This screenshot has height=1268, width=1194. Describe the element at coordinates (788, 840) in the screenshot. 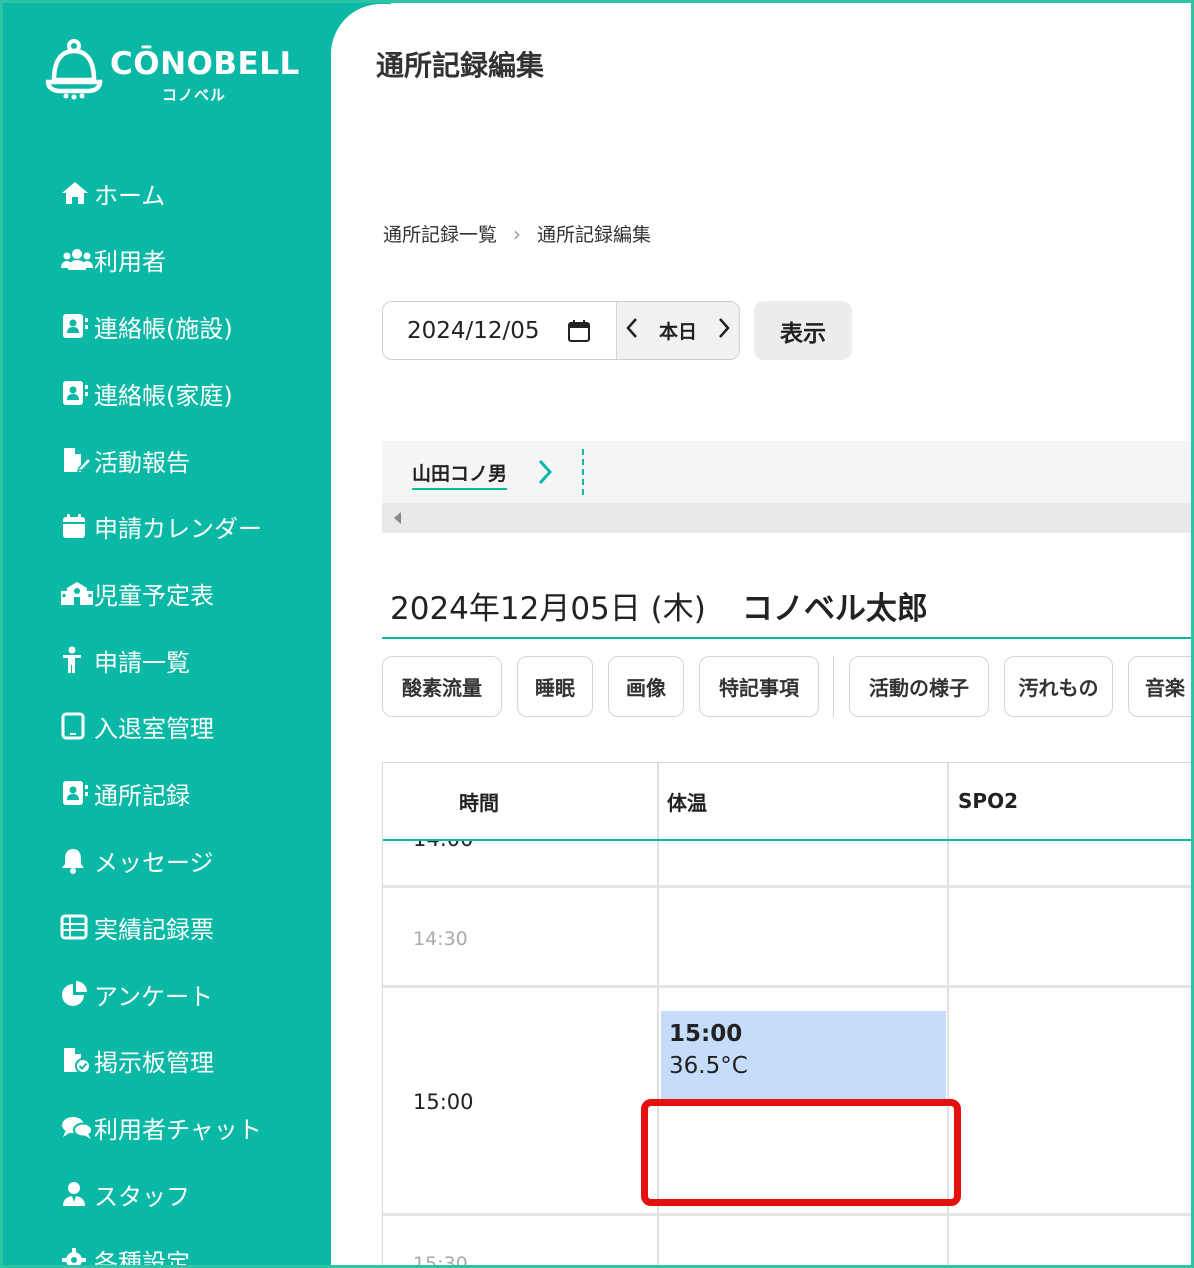

I see `header-underline` at that location.